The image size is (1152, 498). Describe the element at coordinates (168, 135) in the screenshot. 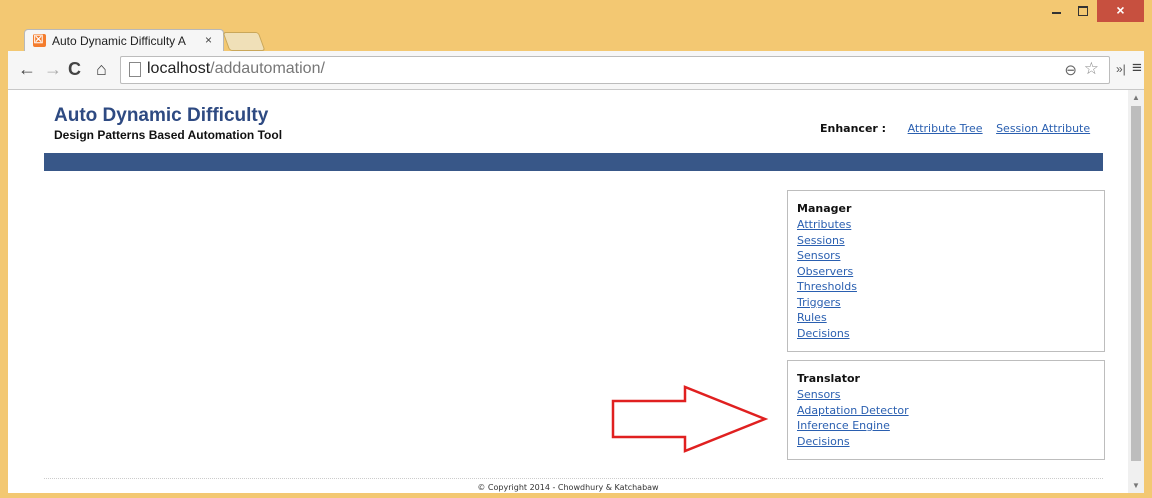

I see `site-subtitle: Design Patterns Based Automation Tool` at that location.